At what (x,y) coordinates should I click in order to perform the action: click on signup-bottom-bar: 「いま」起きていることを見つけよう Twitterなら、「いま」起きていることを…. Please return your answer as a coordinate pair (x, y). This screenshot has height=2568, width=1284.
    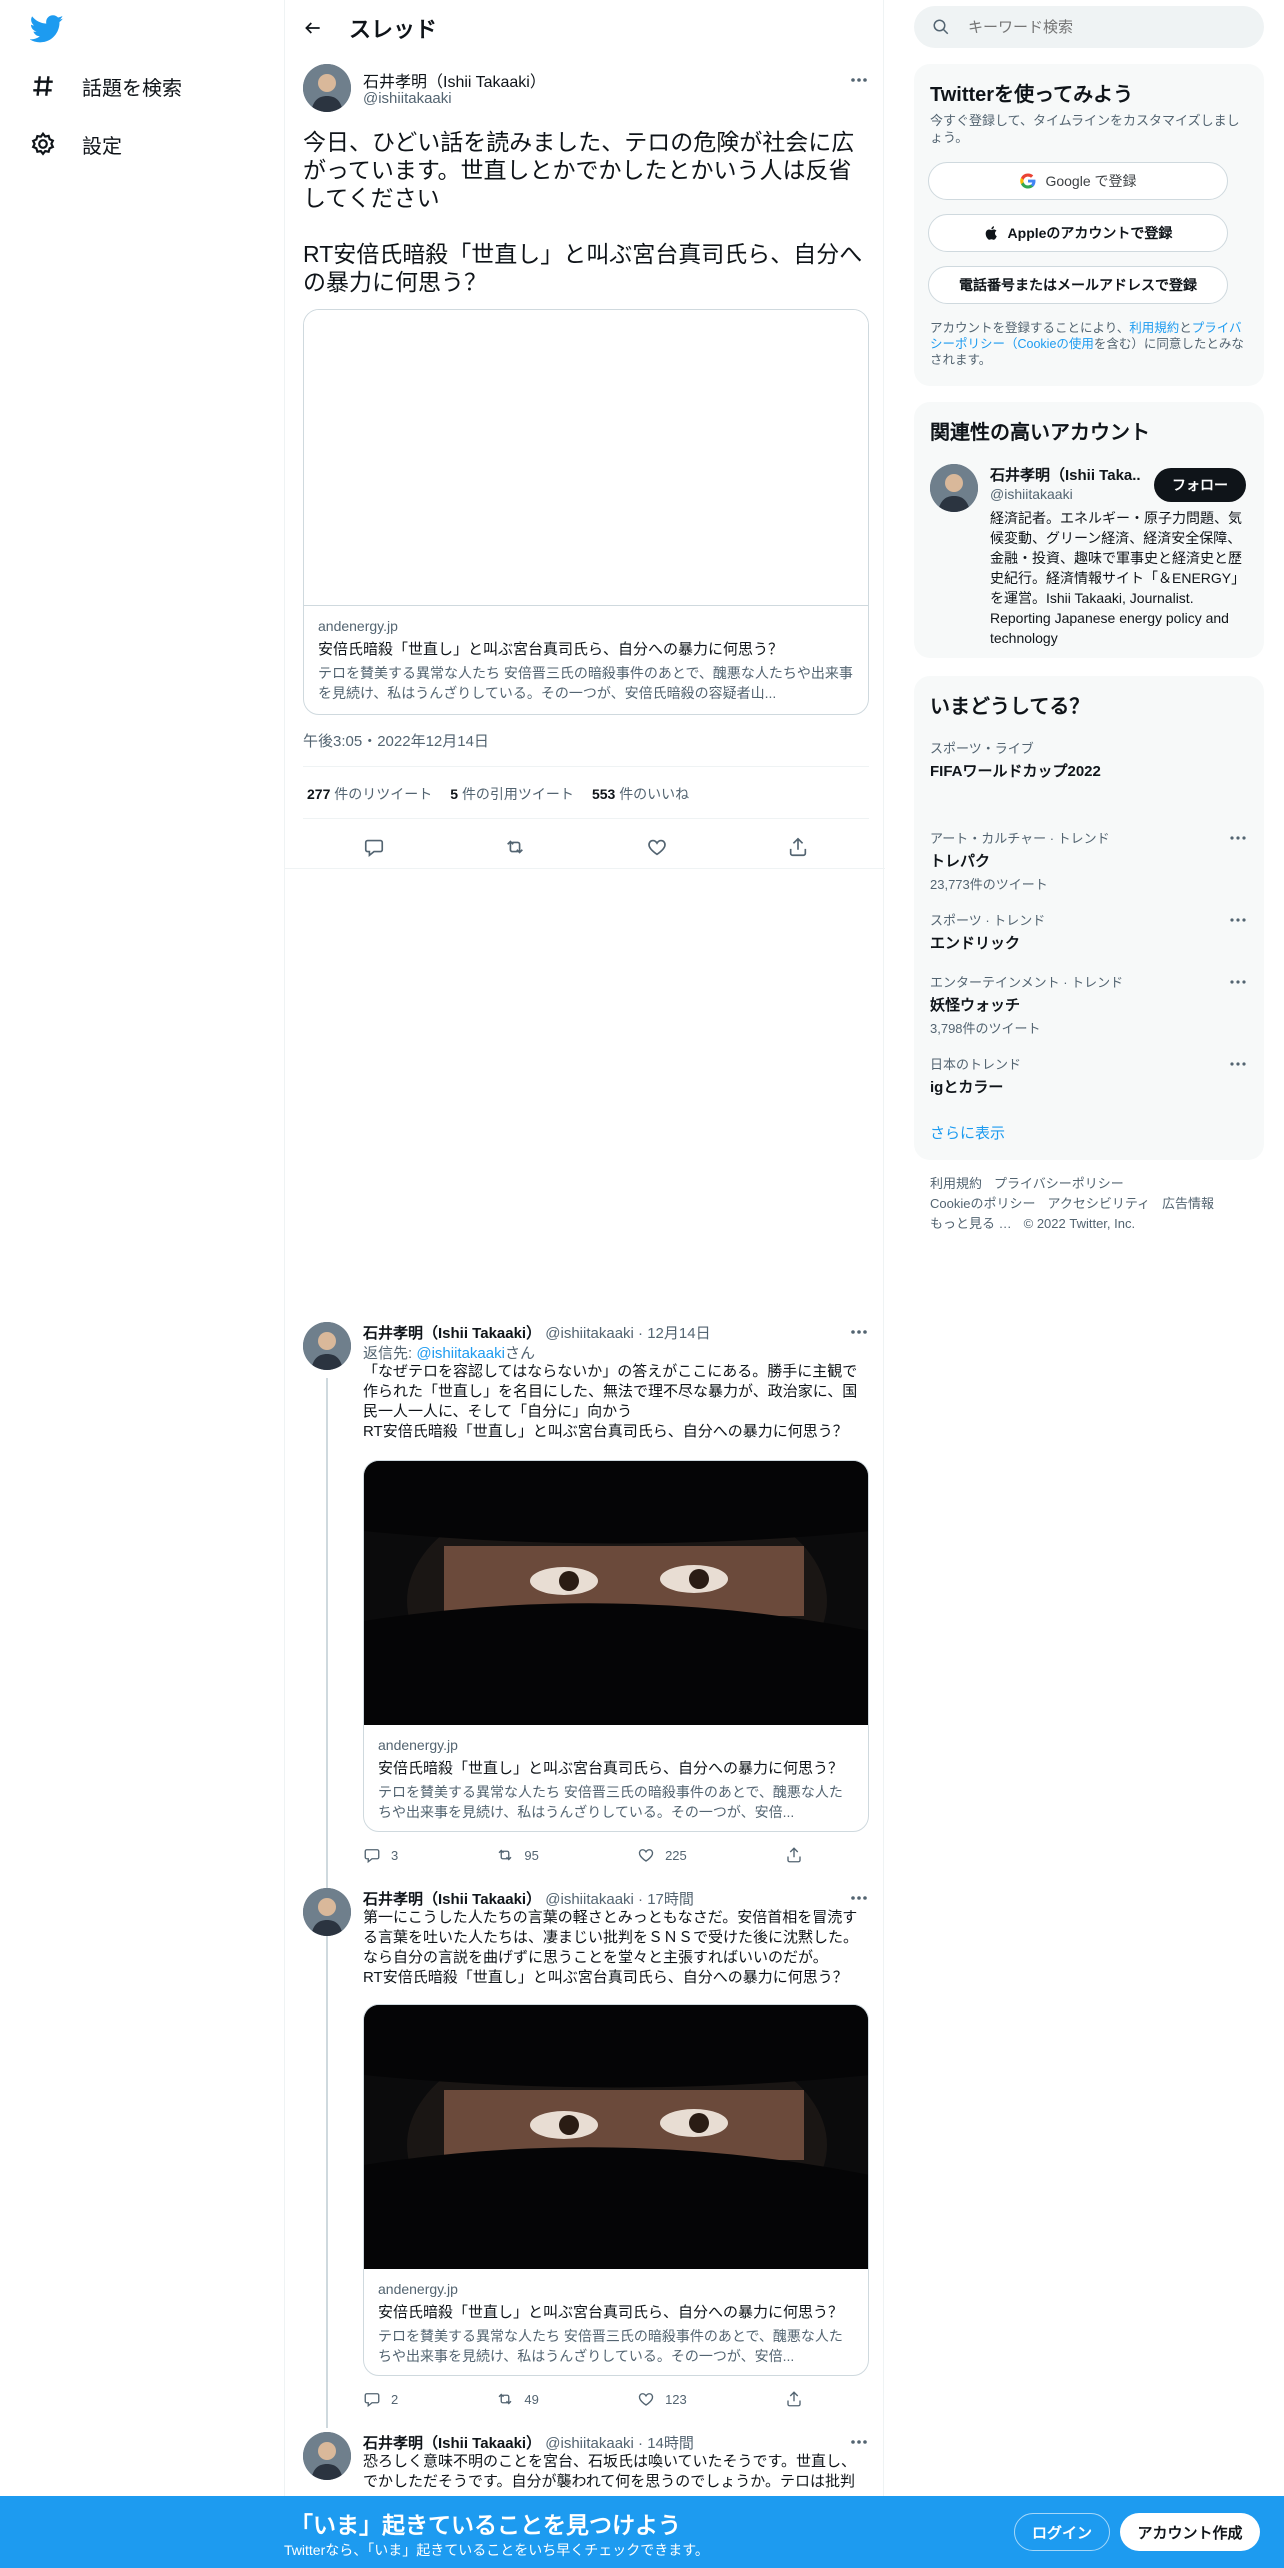
    Looking at the image, I should click on (642, 2532).